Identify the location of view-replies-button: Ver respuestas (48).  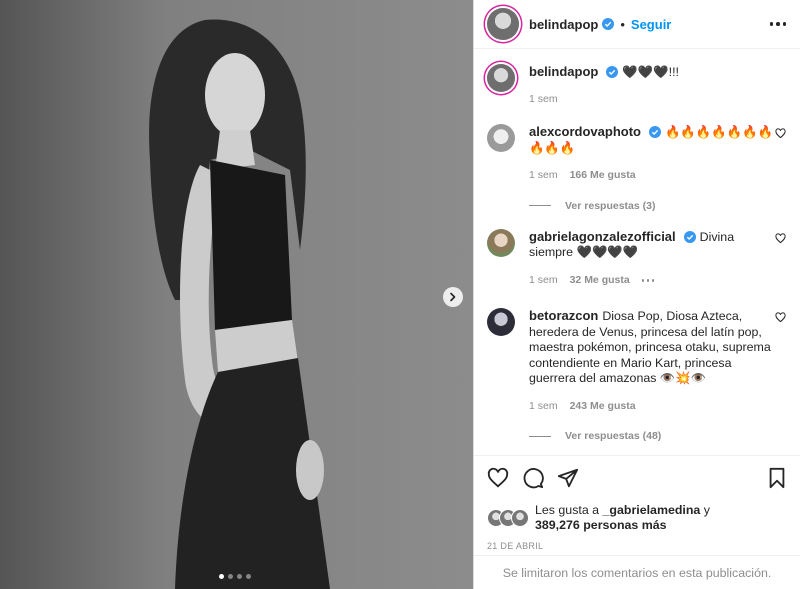
(657, 436).